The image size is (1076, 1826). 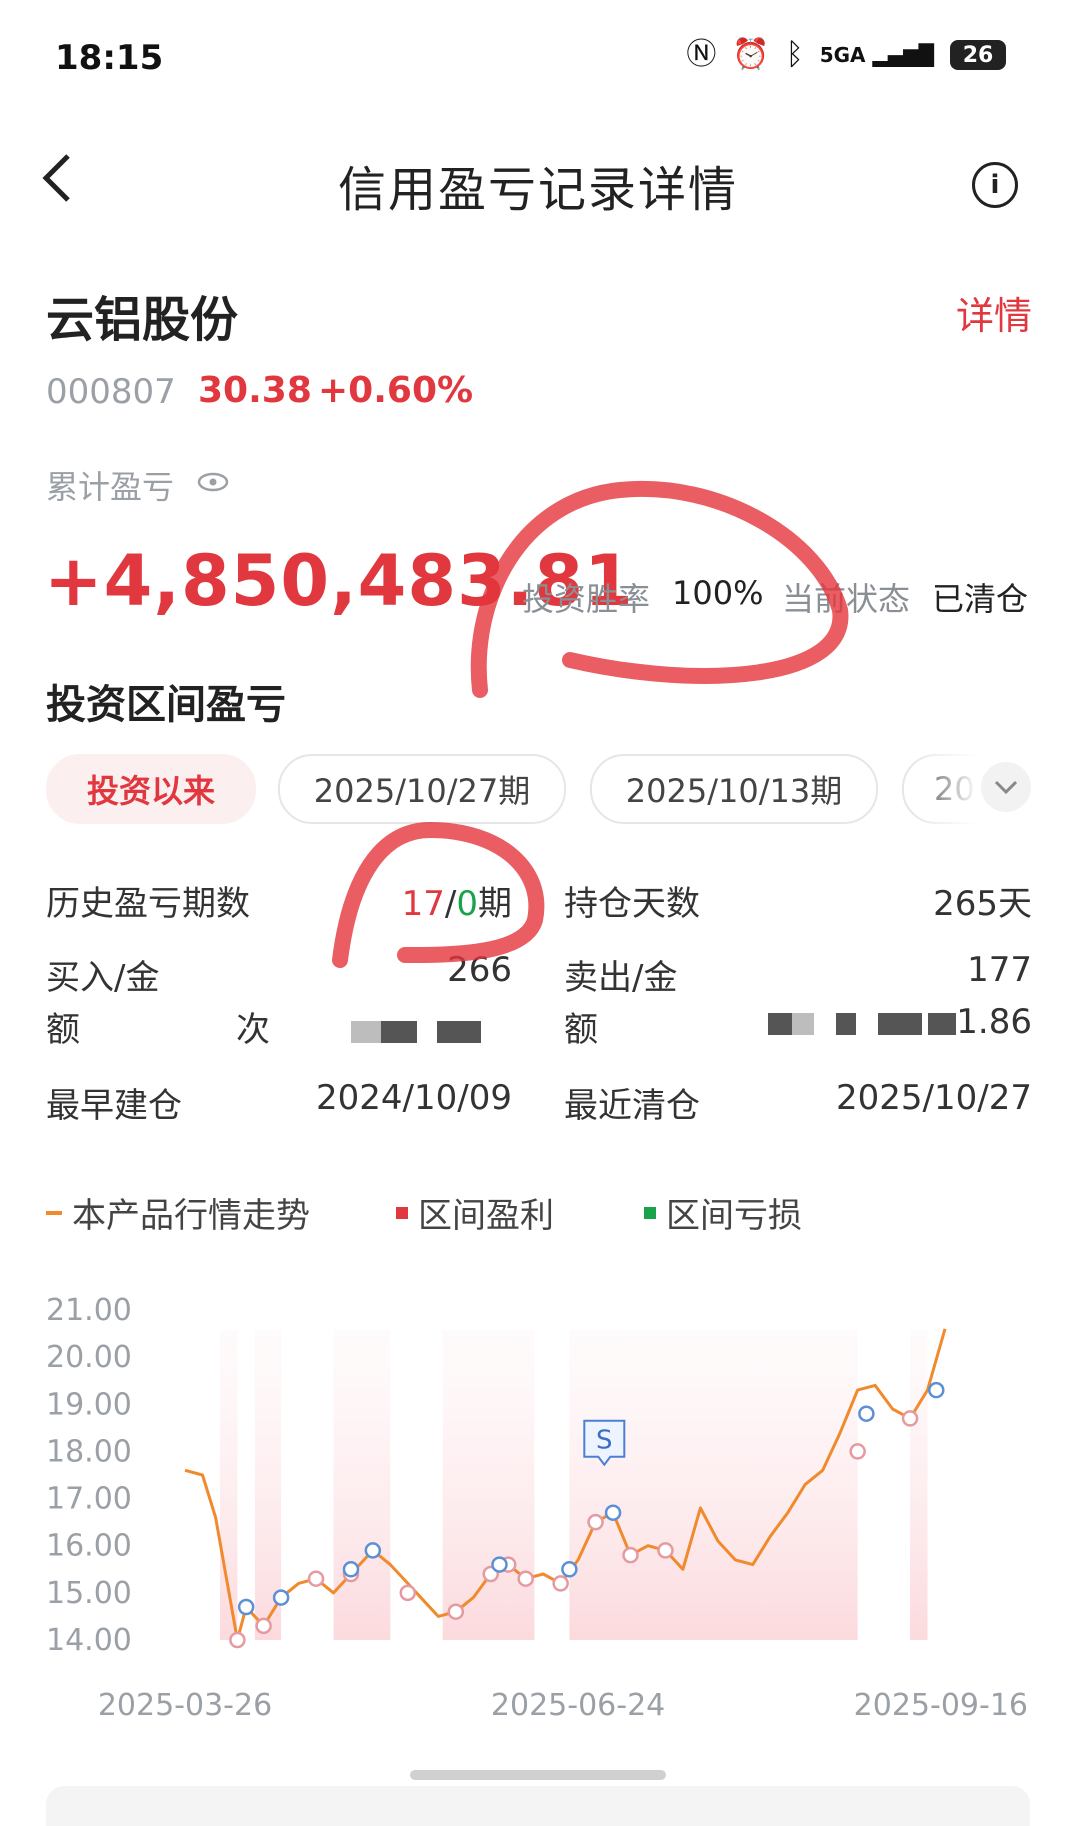 What do you see at coordinates (396, 390) in the screenshot?
I see `stock-change: +0.60%` at bounding box center [396, 390].